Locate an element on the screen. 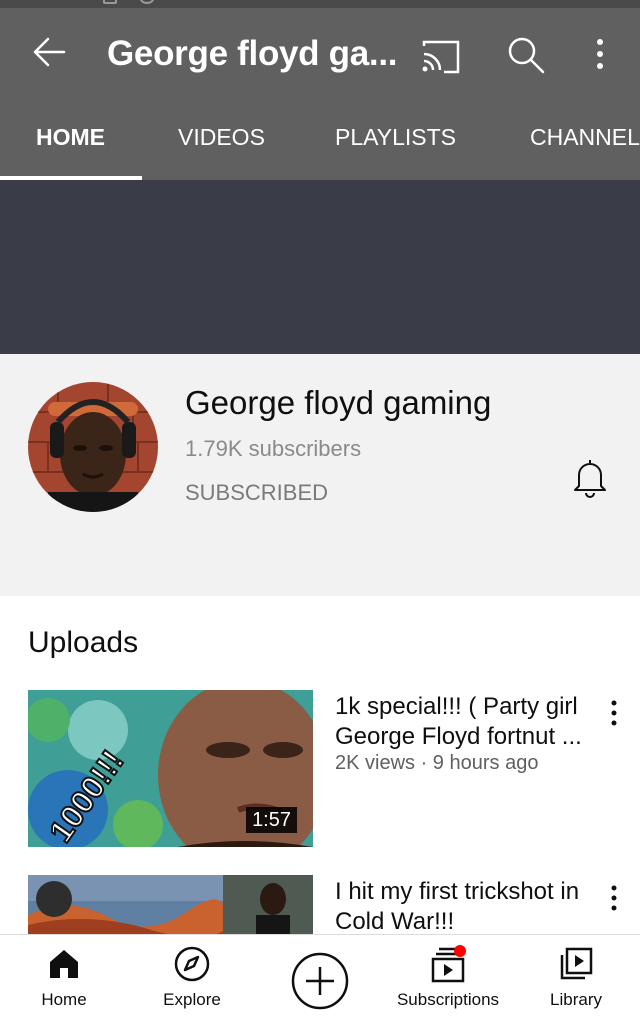  channel-name: George floyd gaming is located at coordinates (338, 402).